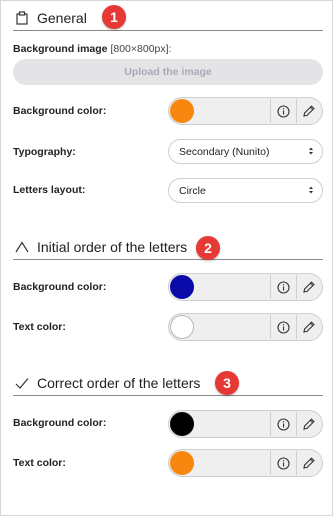  I want to click on initial-background-color-picker, so click(245, 287).